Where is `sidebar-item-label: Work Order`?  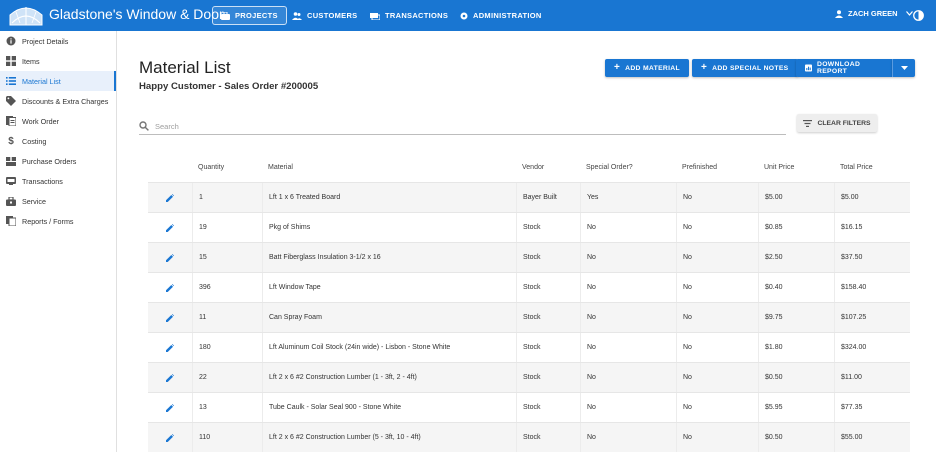
sidebar-item-label: Work Order is located at coordinates (41, 121).